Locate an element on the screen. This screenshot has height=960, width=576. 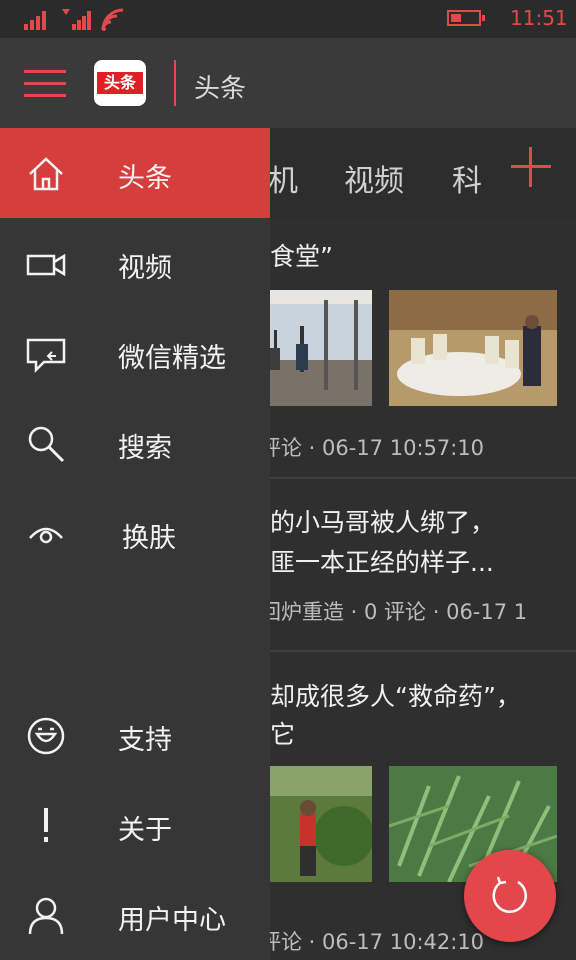
drawer-item-search: 搜索 is located at coordinates (135, 443).